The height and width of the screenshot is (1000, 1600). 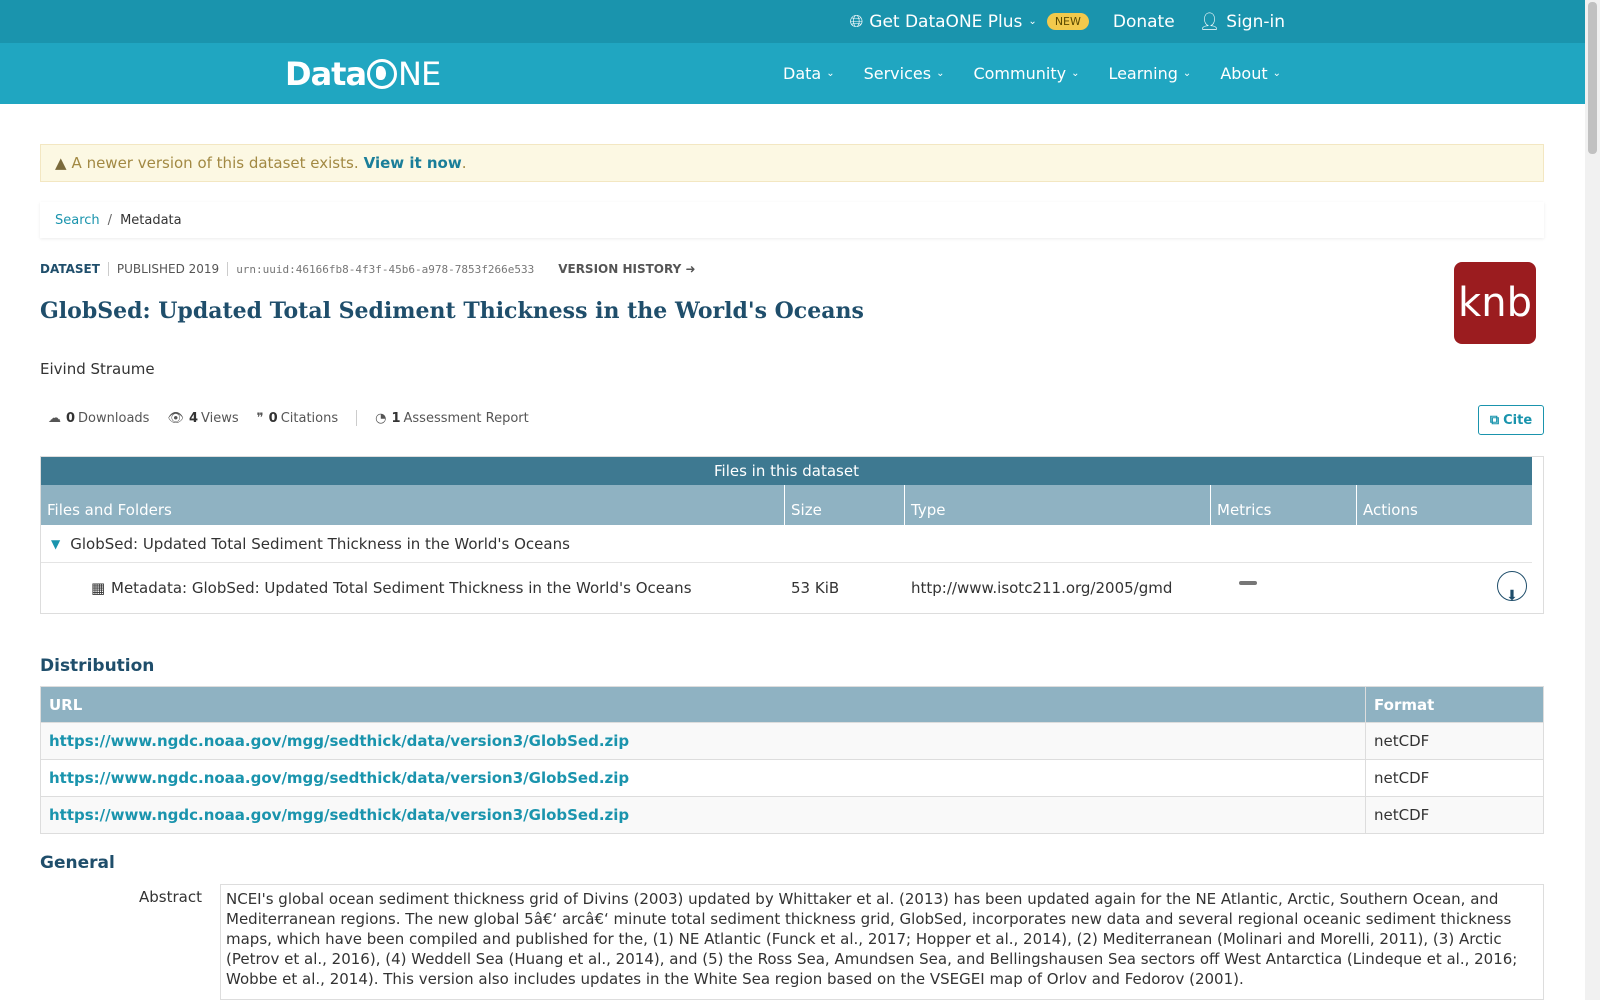 What do you see at coordinates (802, 73) in the screenshot?
I see `nav-label: Data` at bounding box center [802, 73].